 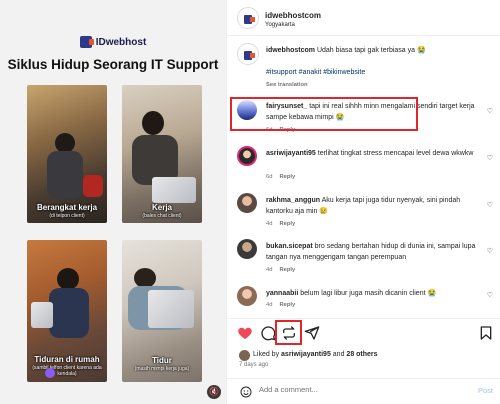 What do you see at coordinates (162, 369) in the screenshot?
I see `tile-subcaption: (masih mimpi kerja juga)` at bounding box center [162, 369].